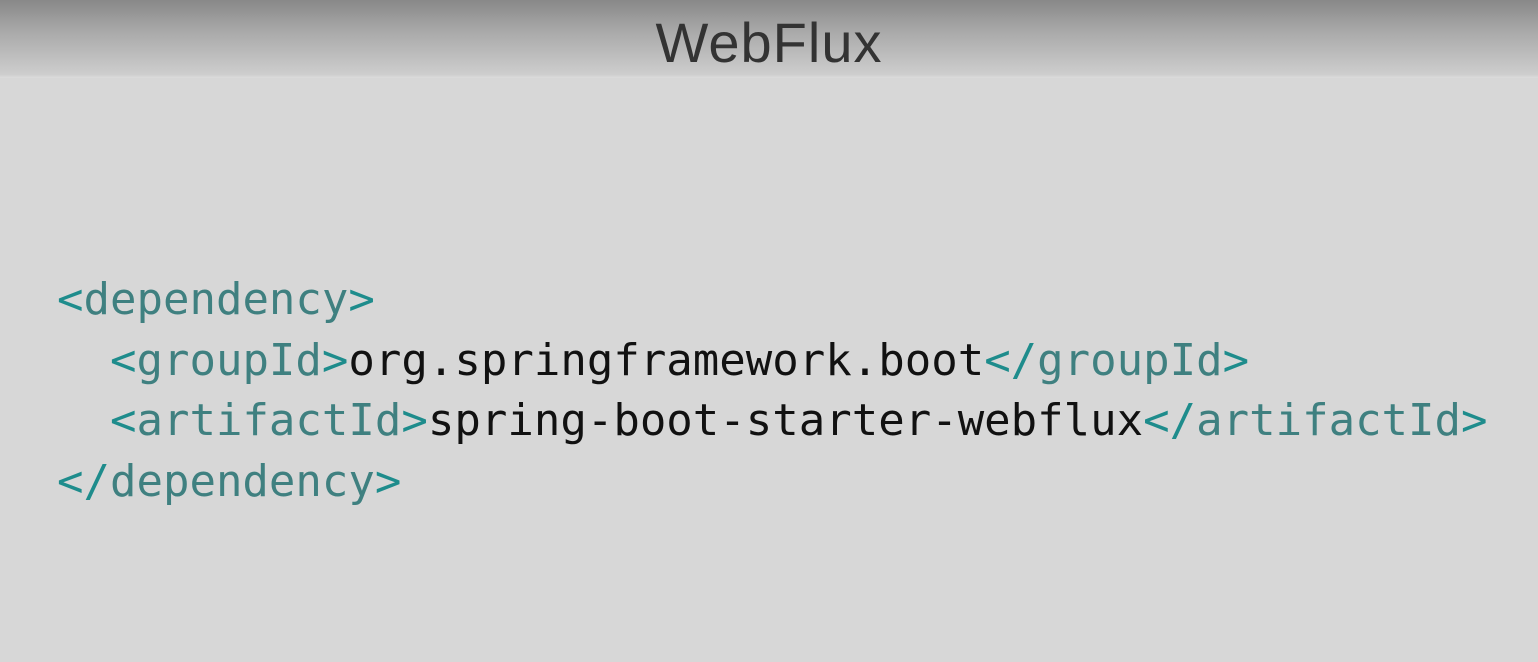 The width and height of the screenshot is (1538, 662). I want to click on xml-value: org.springframework.boot, so click(666, 360).